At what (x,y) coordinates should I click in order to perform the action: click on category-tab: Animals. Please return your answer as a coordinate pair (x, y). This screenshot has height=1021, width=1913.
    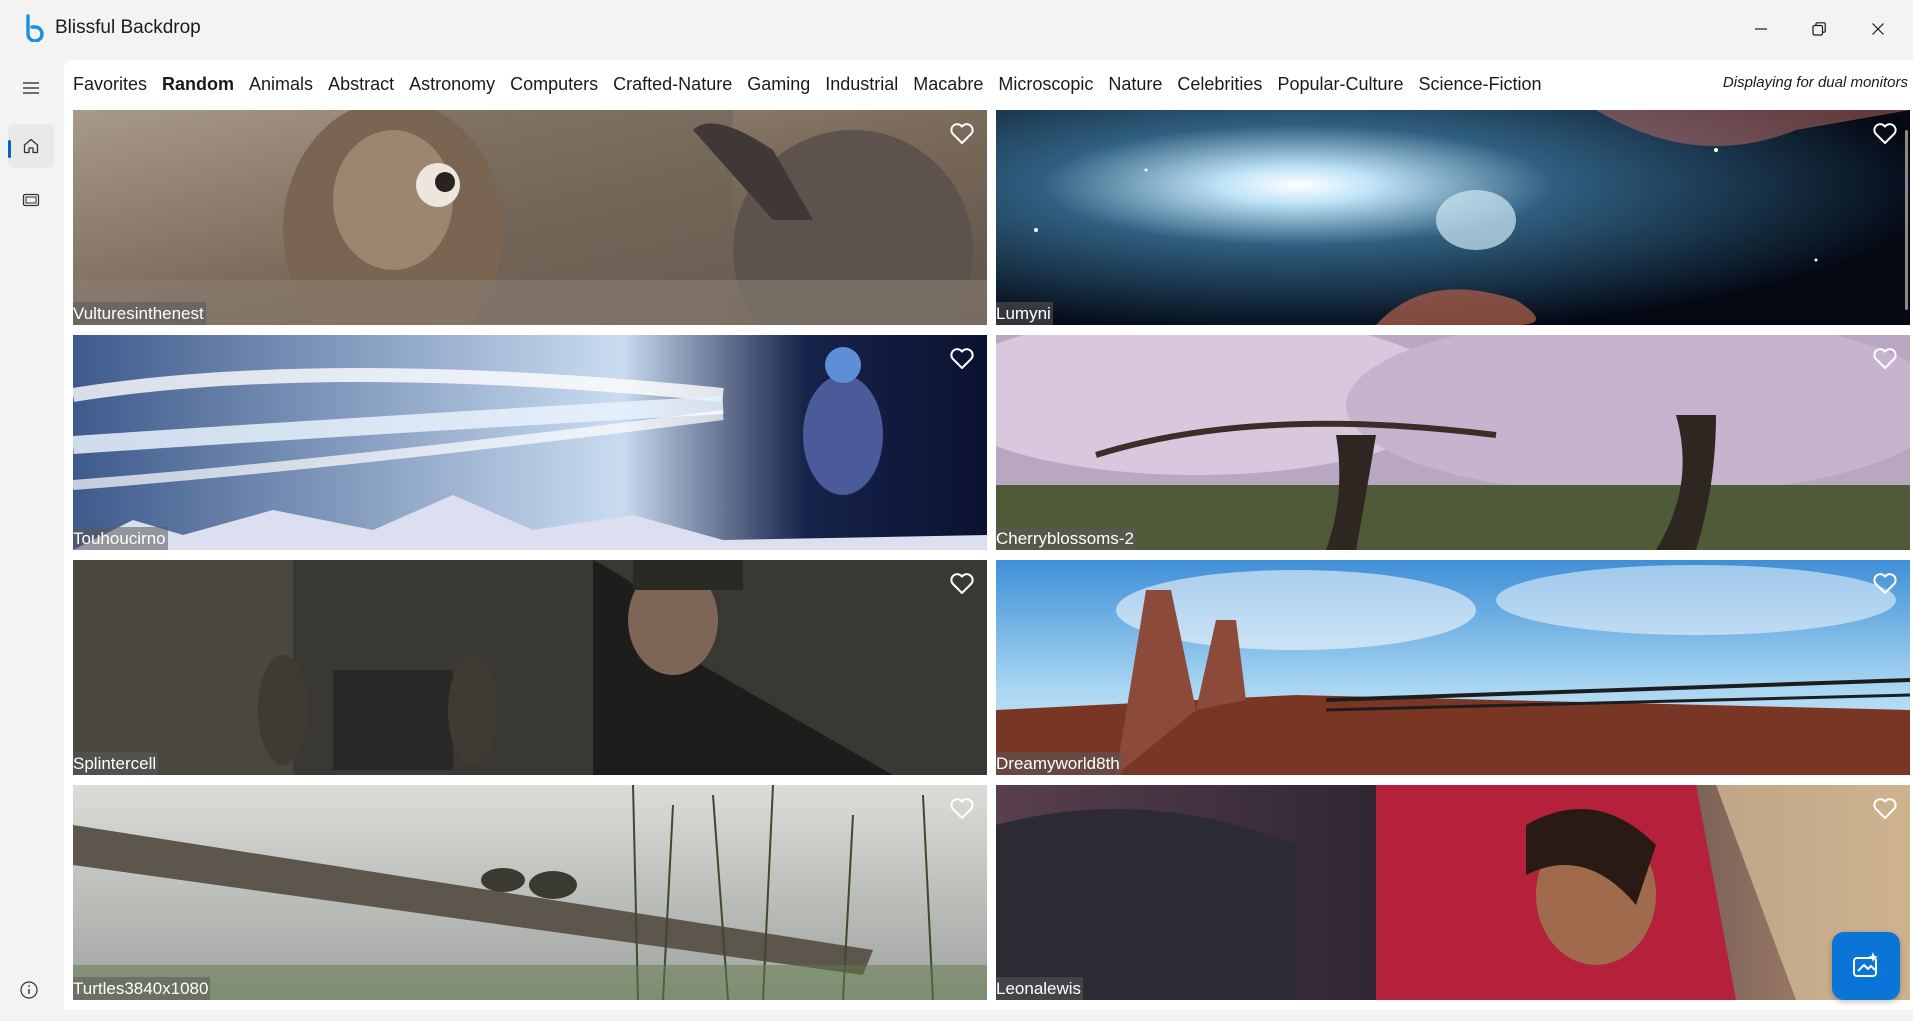
    Looking at the image, I should click on (281, 84).